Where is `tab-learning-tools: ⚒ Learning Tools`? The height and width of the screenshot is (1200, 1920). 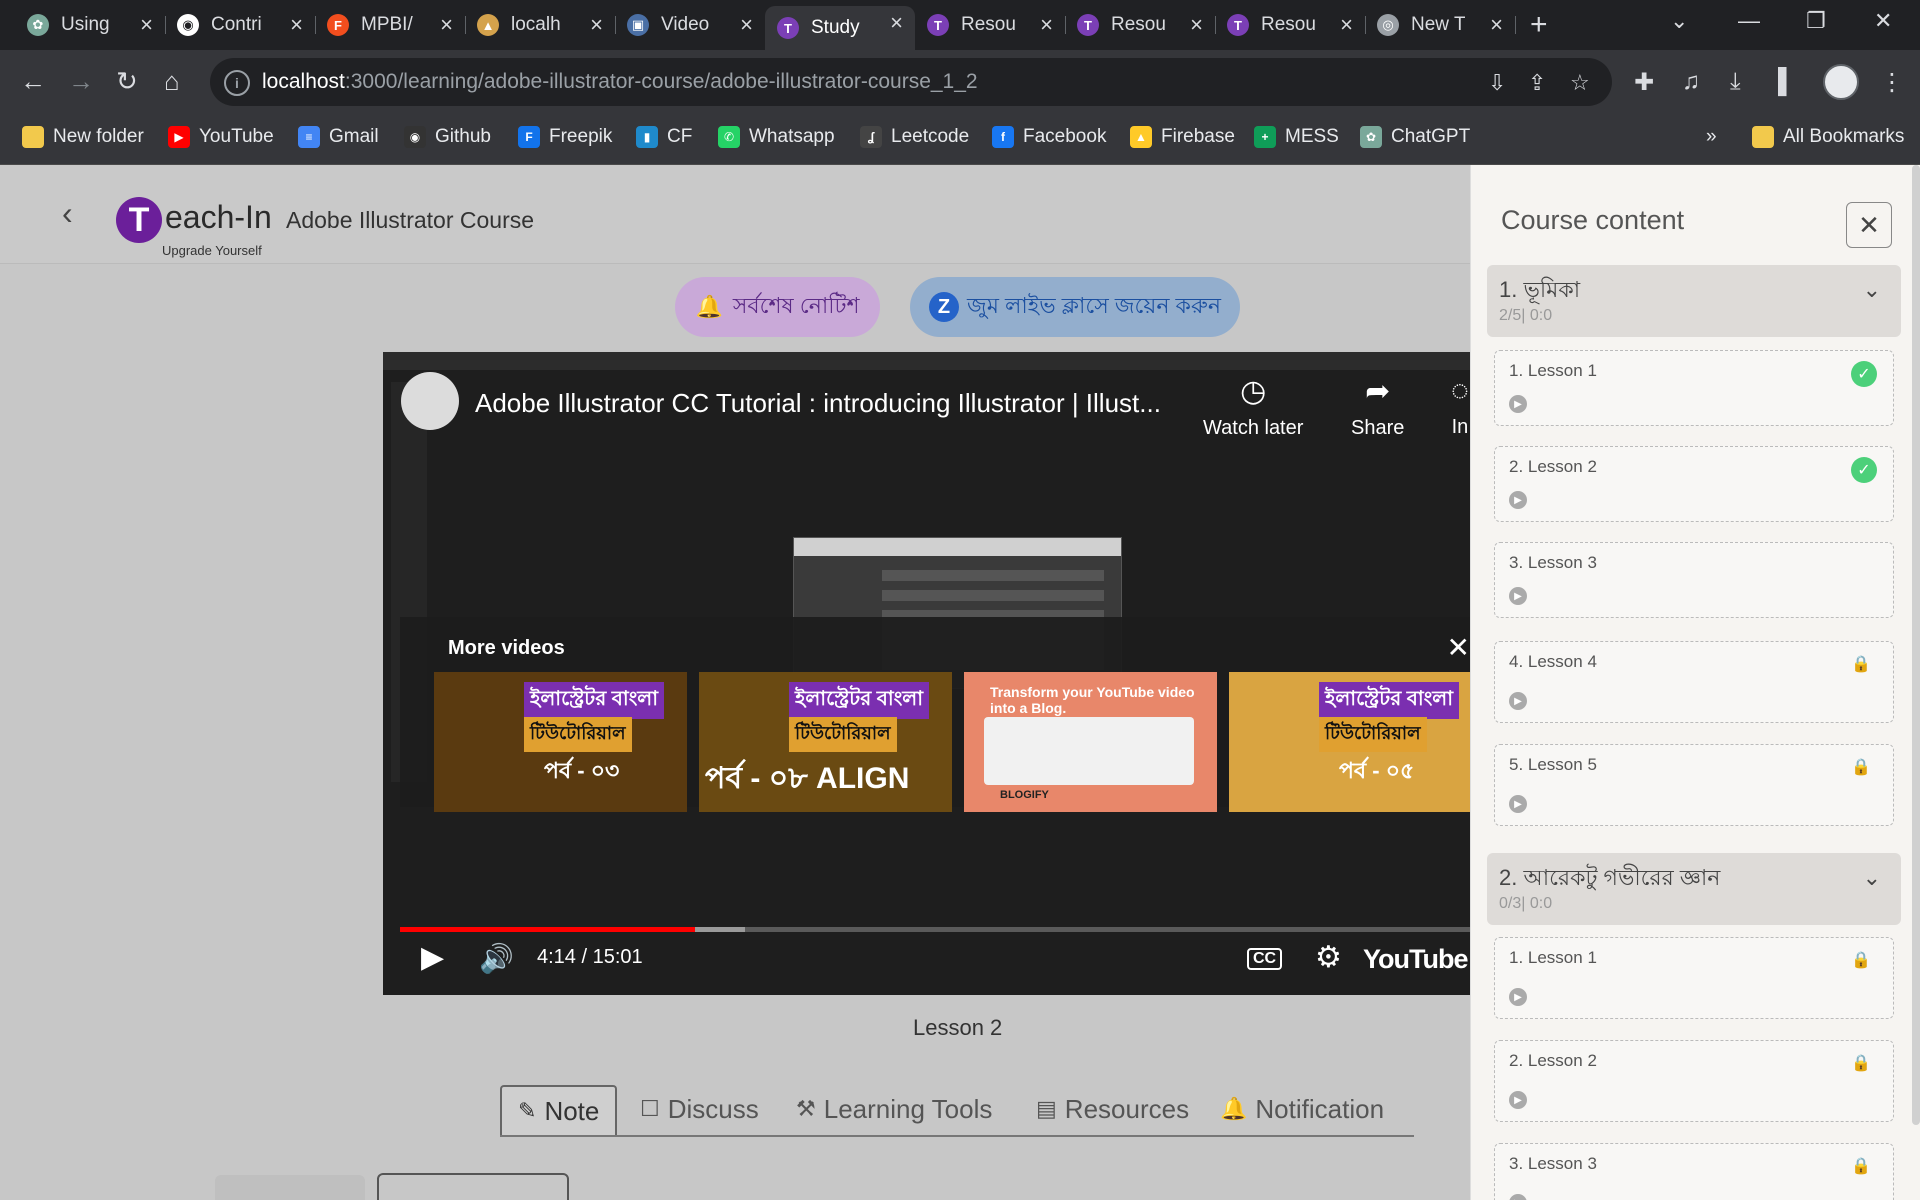 tab-learning-tools: ⚒ Learning Tools is located at coordinates (894, 1109).